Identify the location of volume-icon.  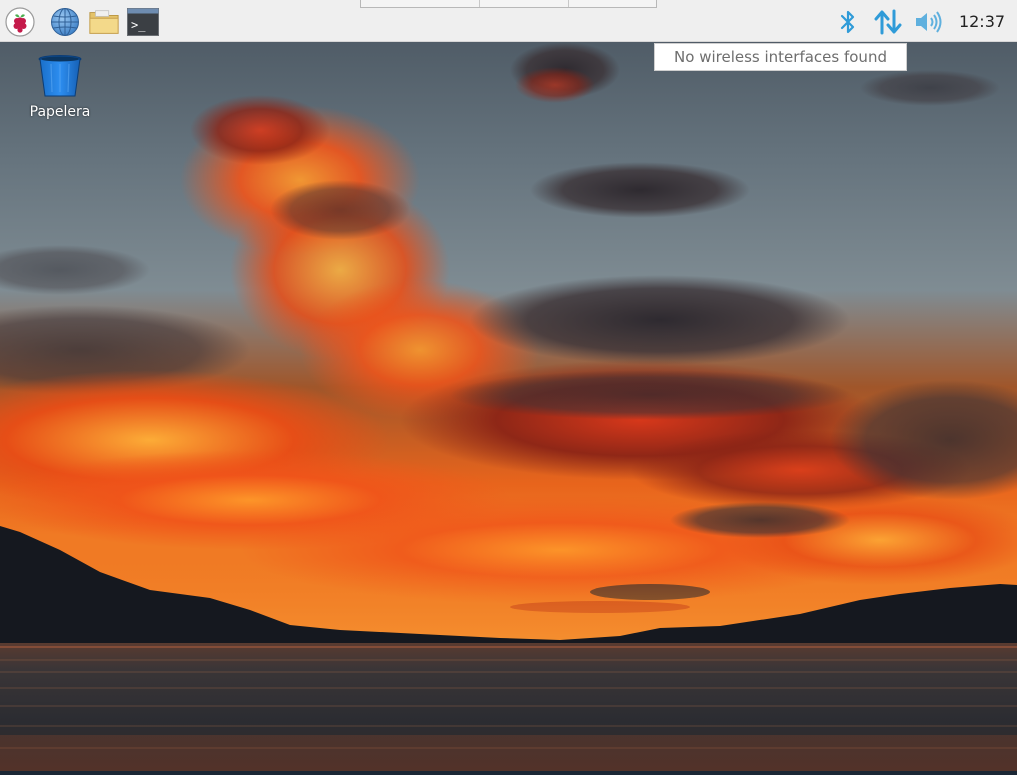
(929, 22).